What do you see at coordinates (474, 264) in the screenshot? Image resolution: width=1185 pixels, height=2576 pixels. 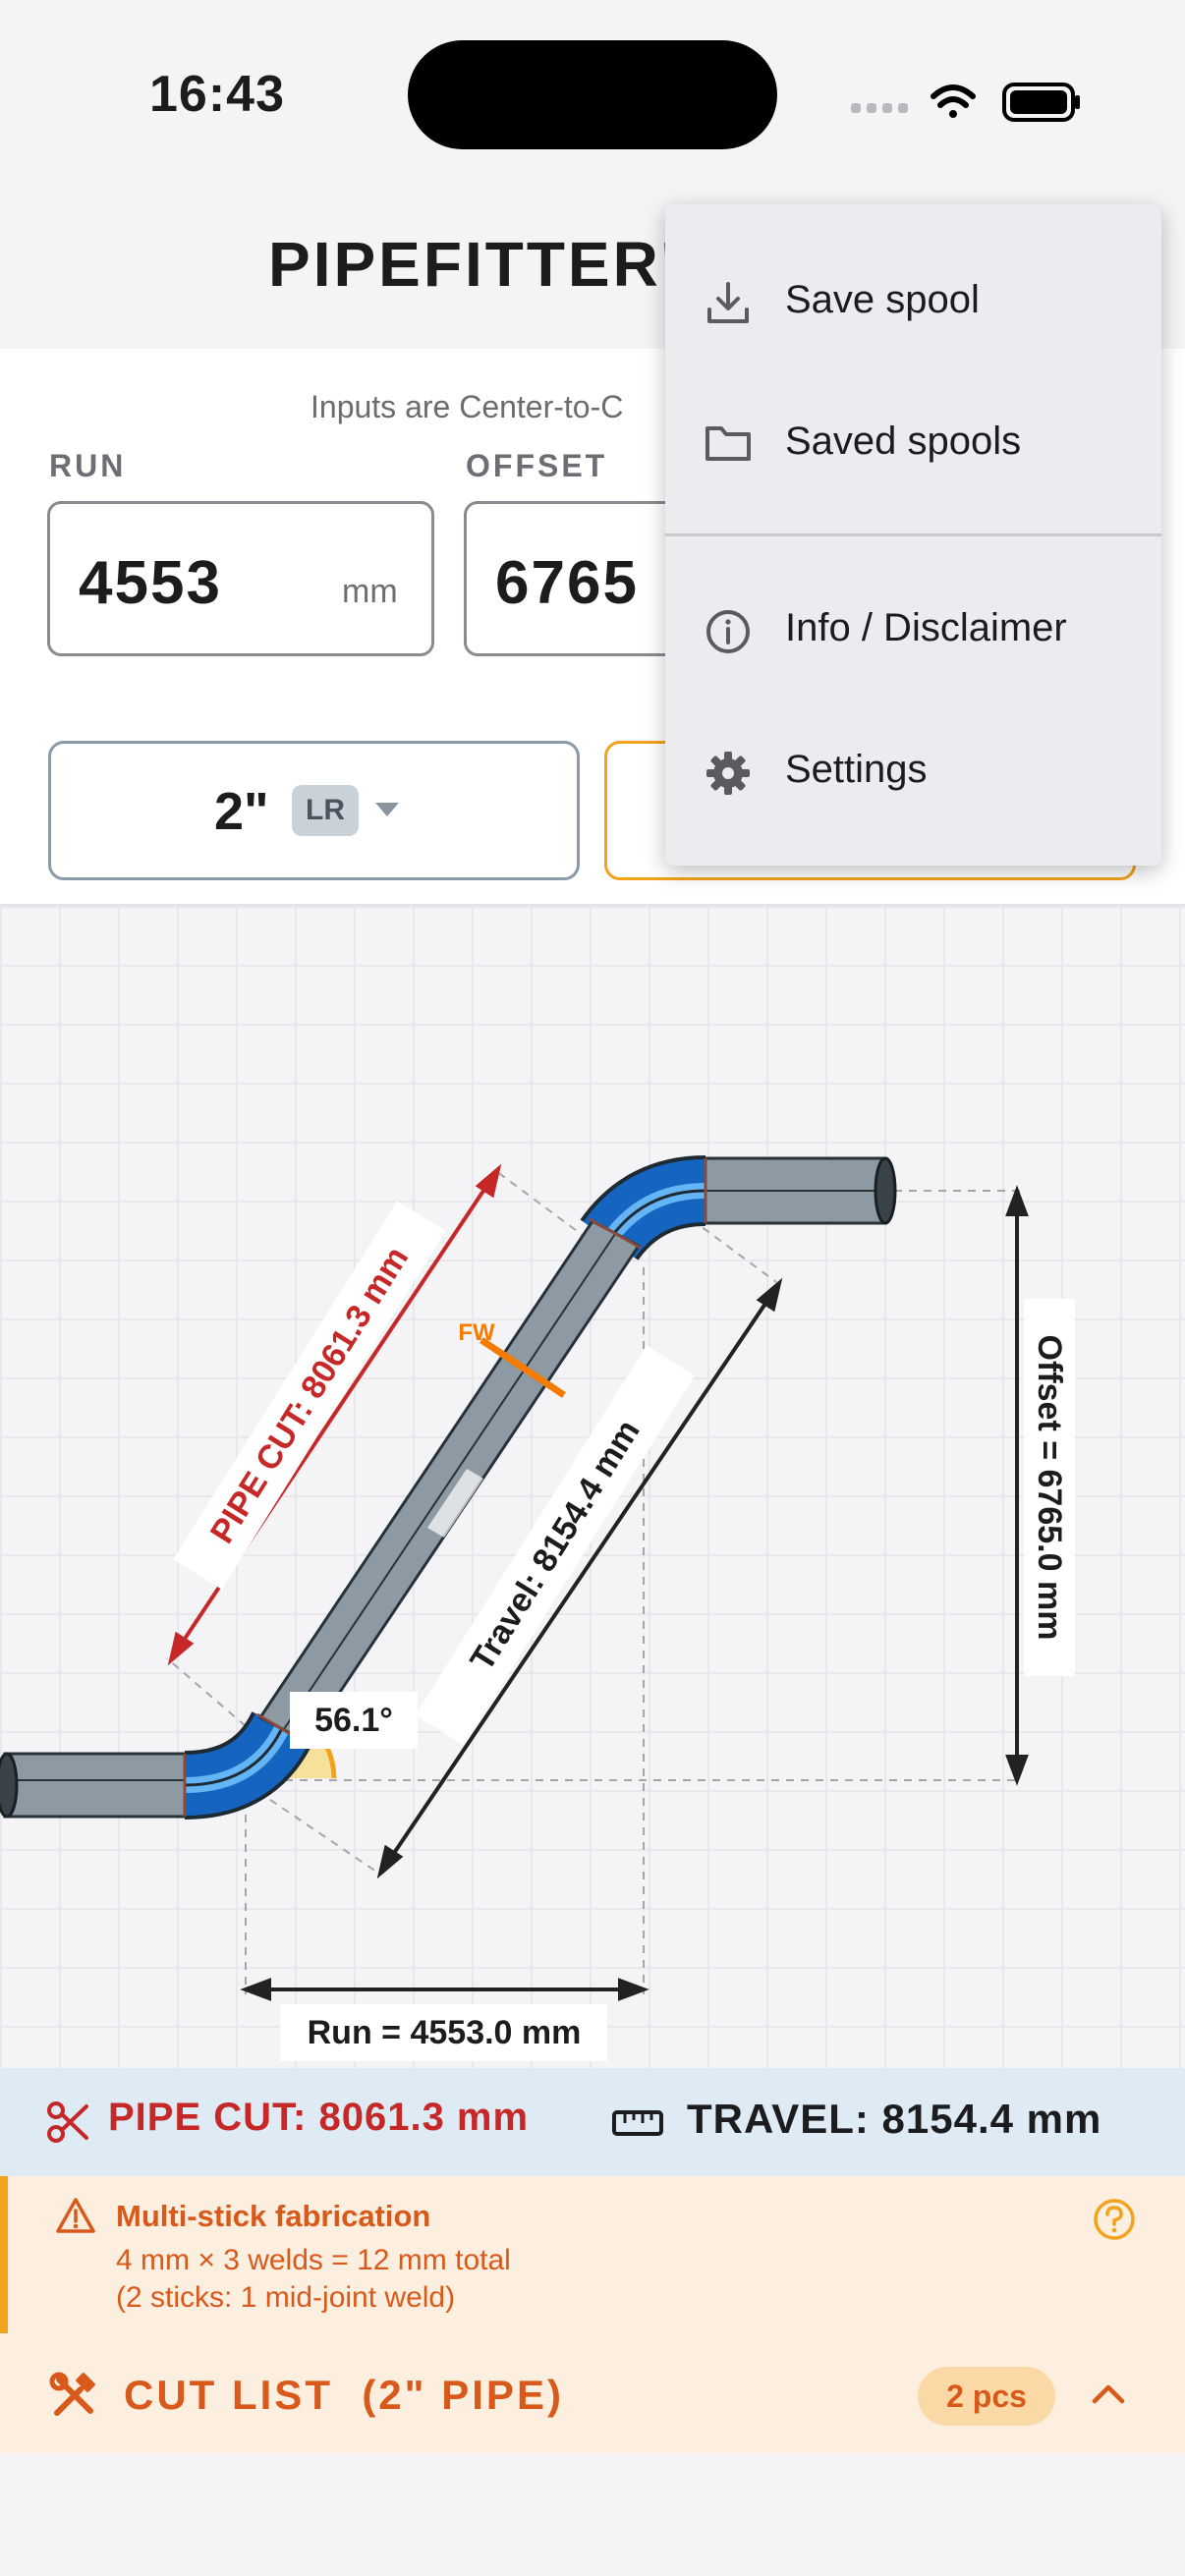 I see `app-title: PIPEFITTER'` at bounding box center [474, 264].